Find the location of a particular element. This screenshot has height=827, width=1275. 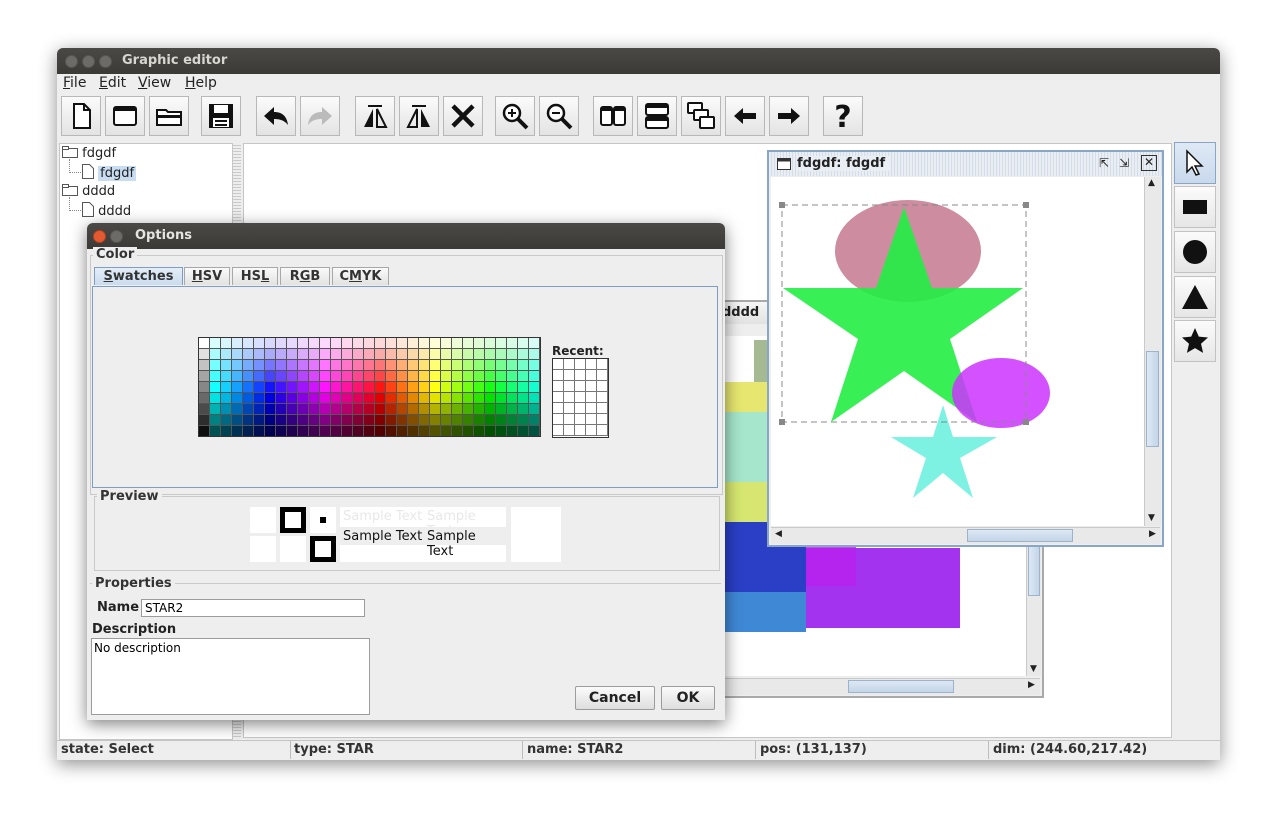

tree-doc-dddd: dddd is located at coordinates (106, 211).